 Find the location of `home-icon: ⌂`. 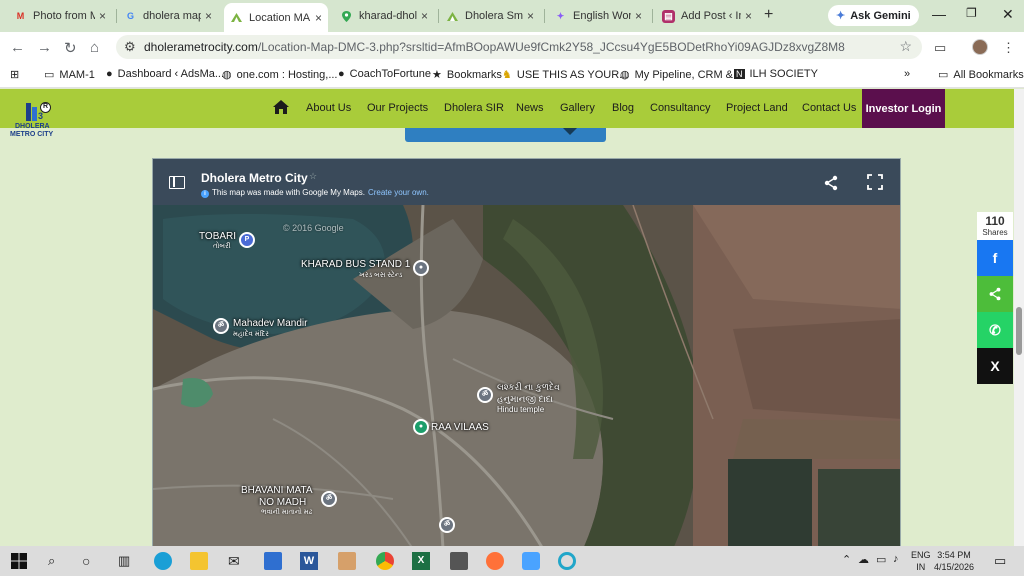

home-icon: ⌂ is located at coordinates (94, 47).